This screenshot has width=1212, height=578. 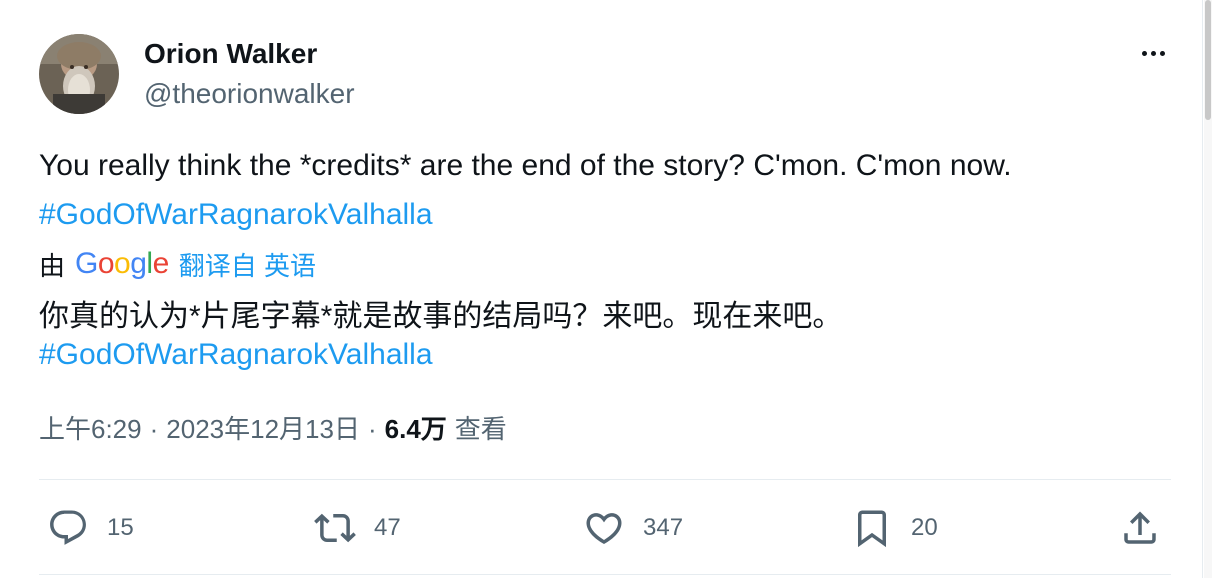 What do you see at coordinates (924, 527) in the screenshot?
I see `bookmark-count: 20` at bounding box center [924, 527].